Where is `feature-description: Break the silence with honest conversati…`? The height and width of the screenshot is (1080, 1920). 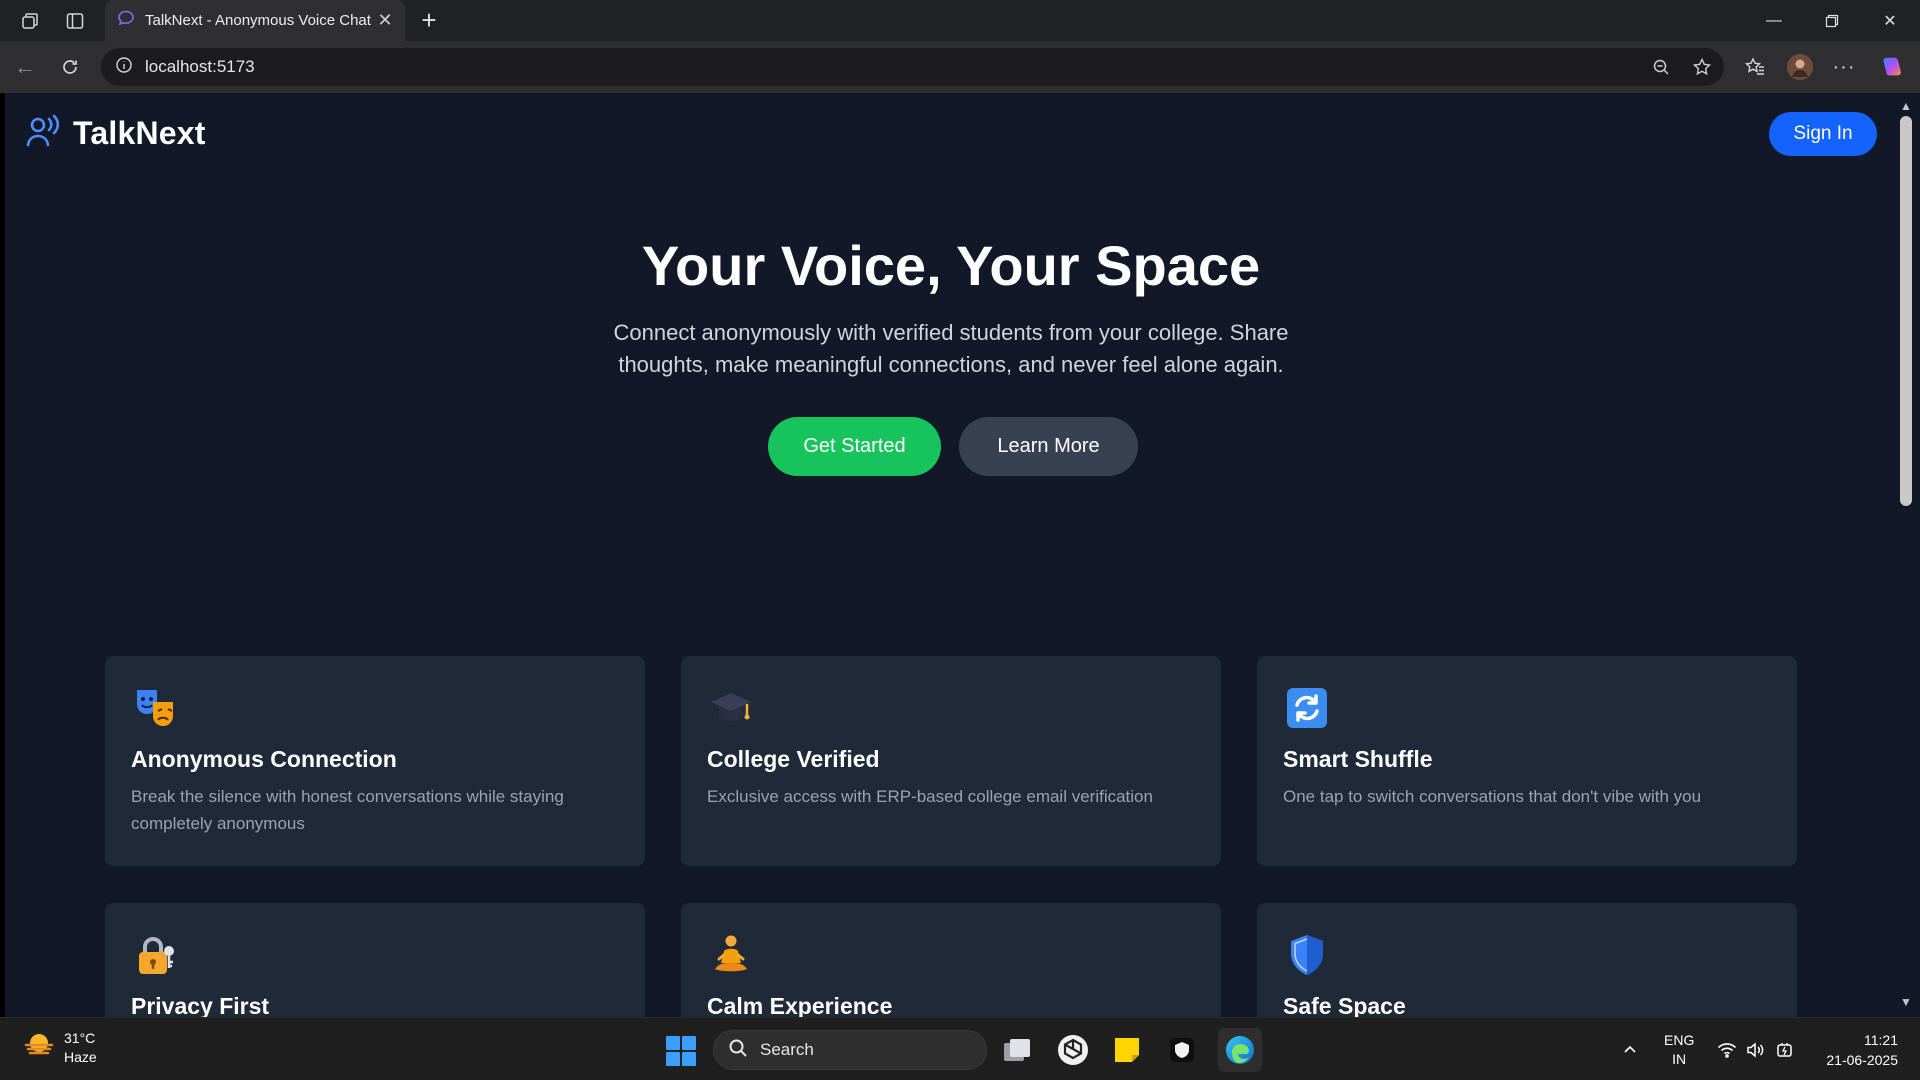 feature-description: Break the silence with honest conversati… is located at coordinates (347, 810).